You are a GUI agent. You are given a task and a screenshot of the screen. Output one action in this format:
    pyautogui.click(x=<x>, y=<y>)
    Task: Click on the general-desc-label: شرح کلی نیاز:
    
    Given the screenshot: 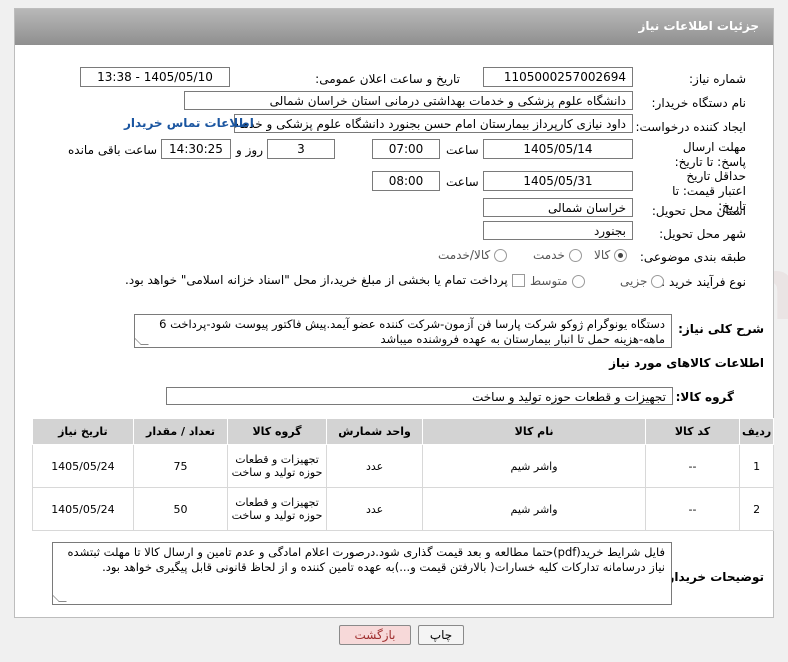 What is the action you would take?
    pyautogui.click(x=721, y=329)
    